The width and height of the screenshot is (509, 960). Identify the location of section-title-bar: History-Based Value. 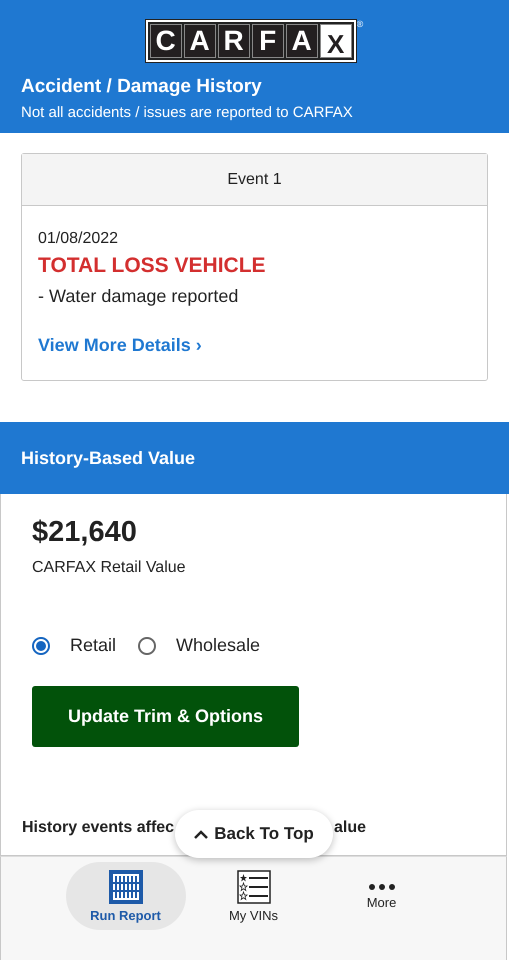
(254, 458).